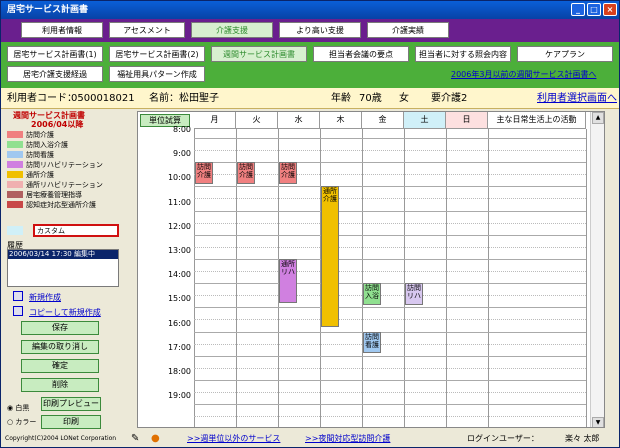 This screenshot has width=620, height=448. What do you see at coordinates (157, 74) in the screenshot?
I see `sub-tab-row3-1: 福祉用具パターン作成` at bounding box center [157, 74].